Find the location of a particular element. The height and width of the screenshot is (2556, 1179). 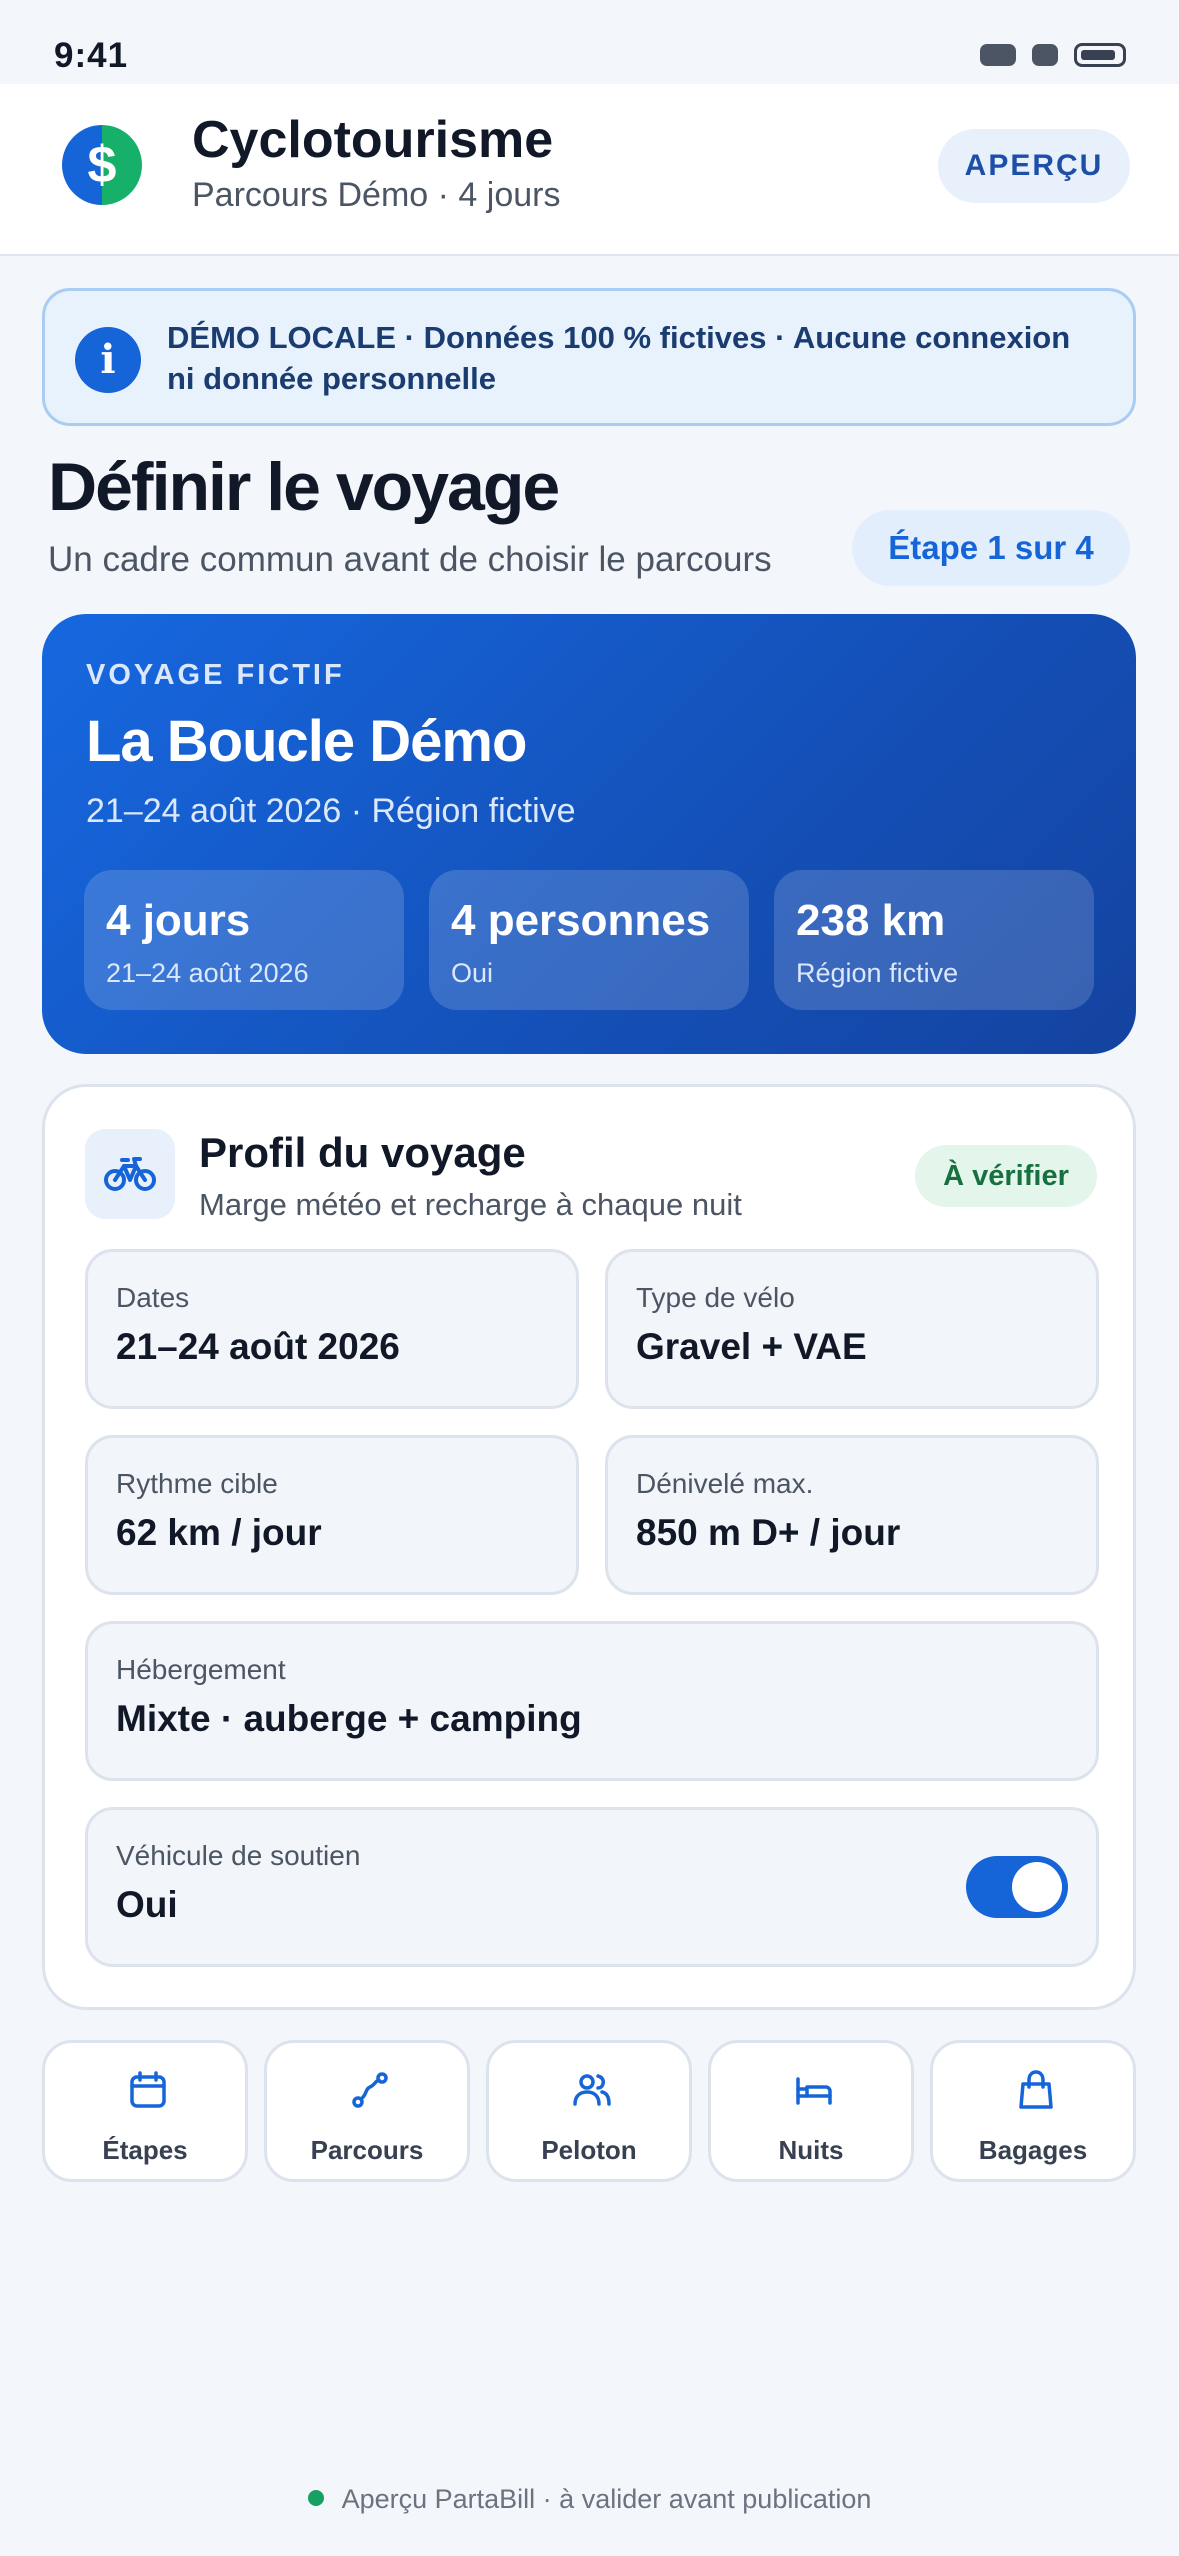

field-value: Oui is located at coordinates (147, 1904).